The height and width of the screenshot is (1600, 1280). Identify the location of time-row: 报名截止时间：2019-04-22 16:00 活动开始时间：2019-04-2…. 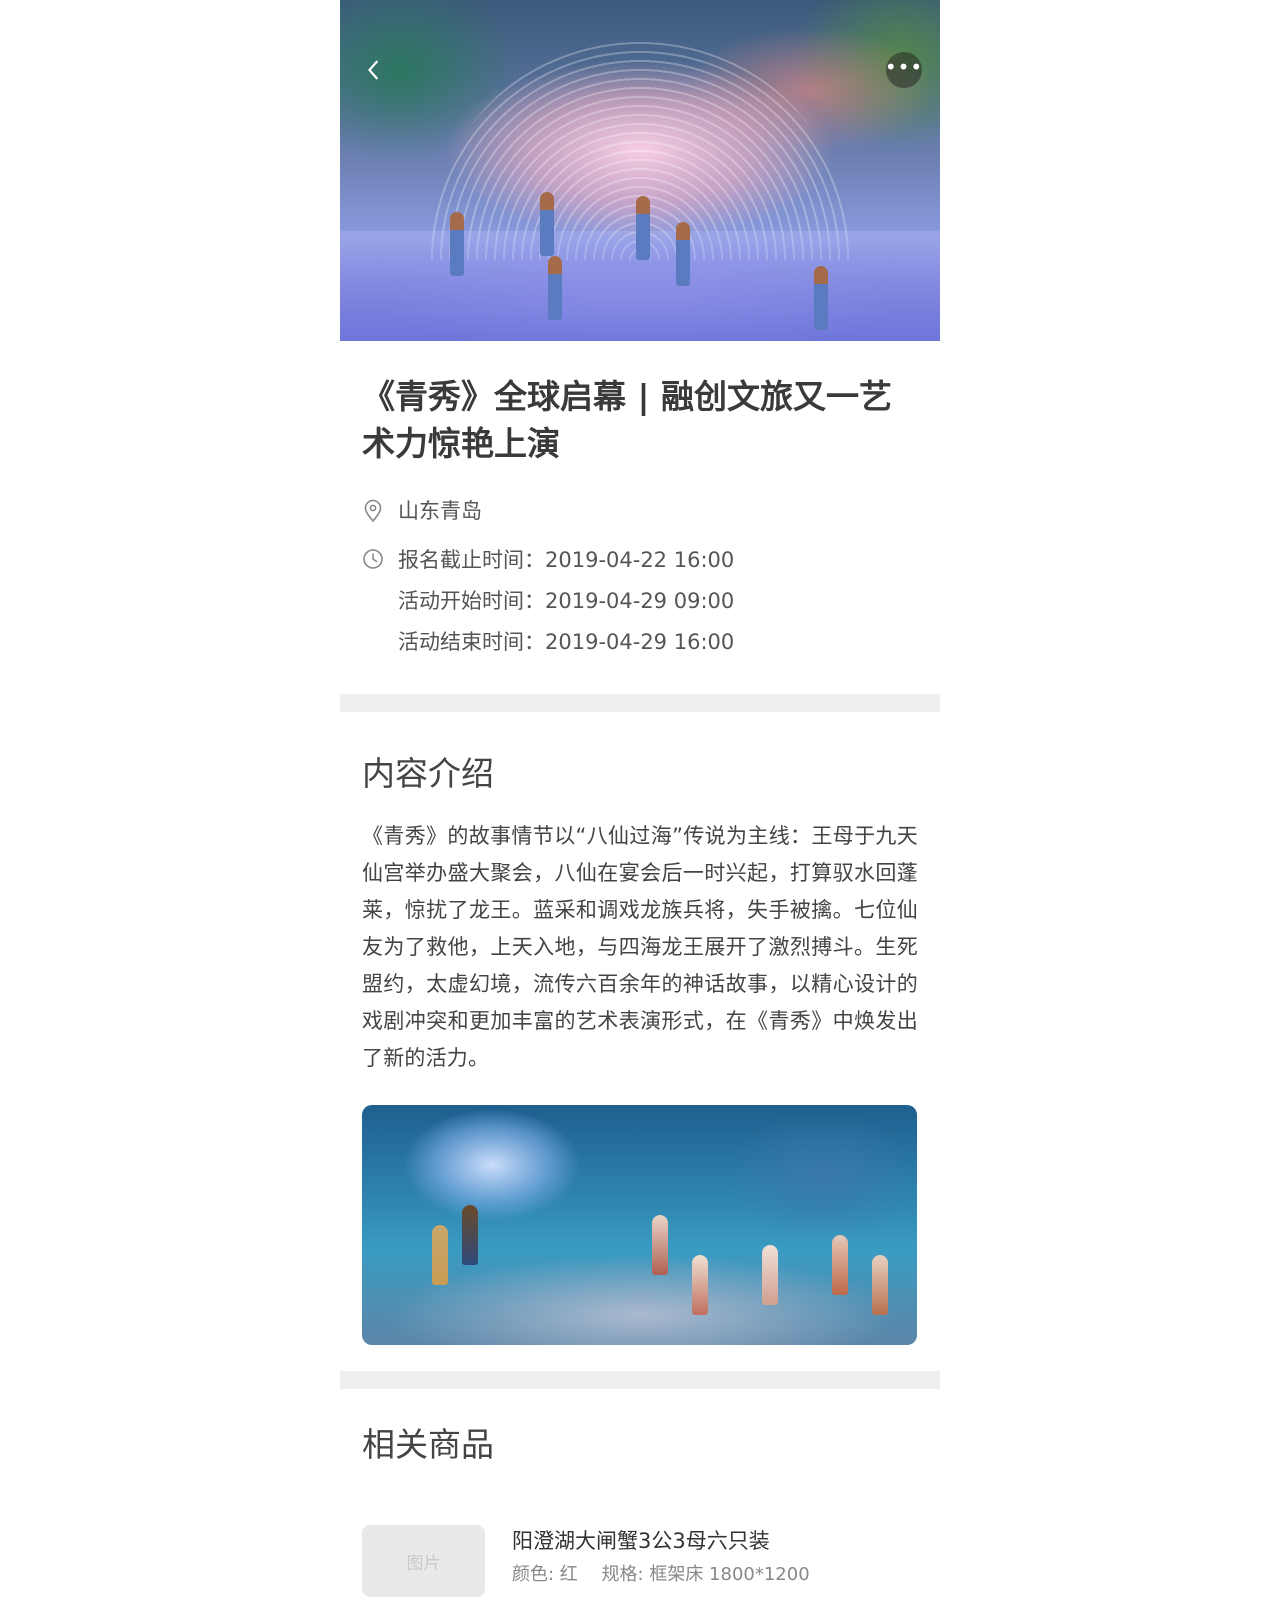
(640, 606).